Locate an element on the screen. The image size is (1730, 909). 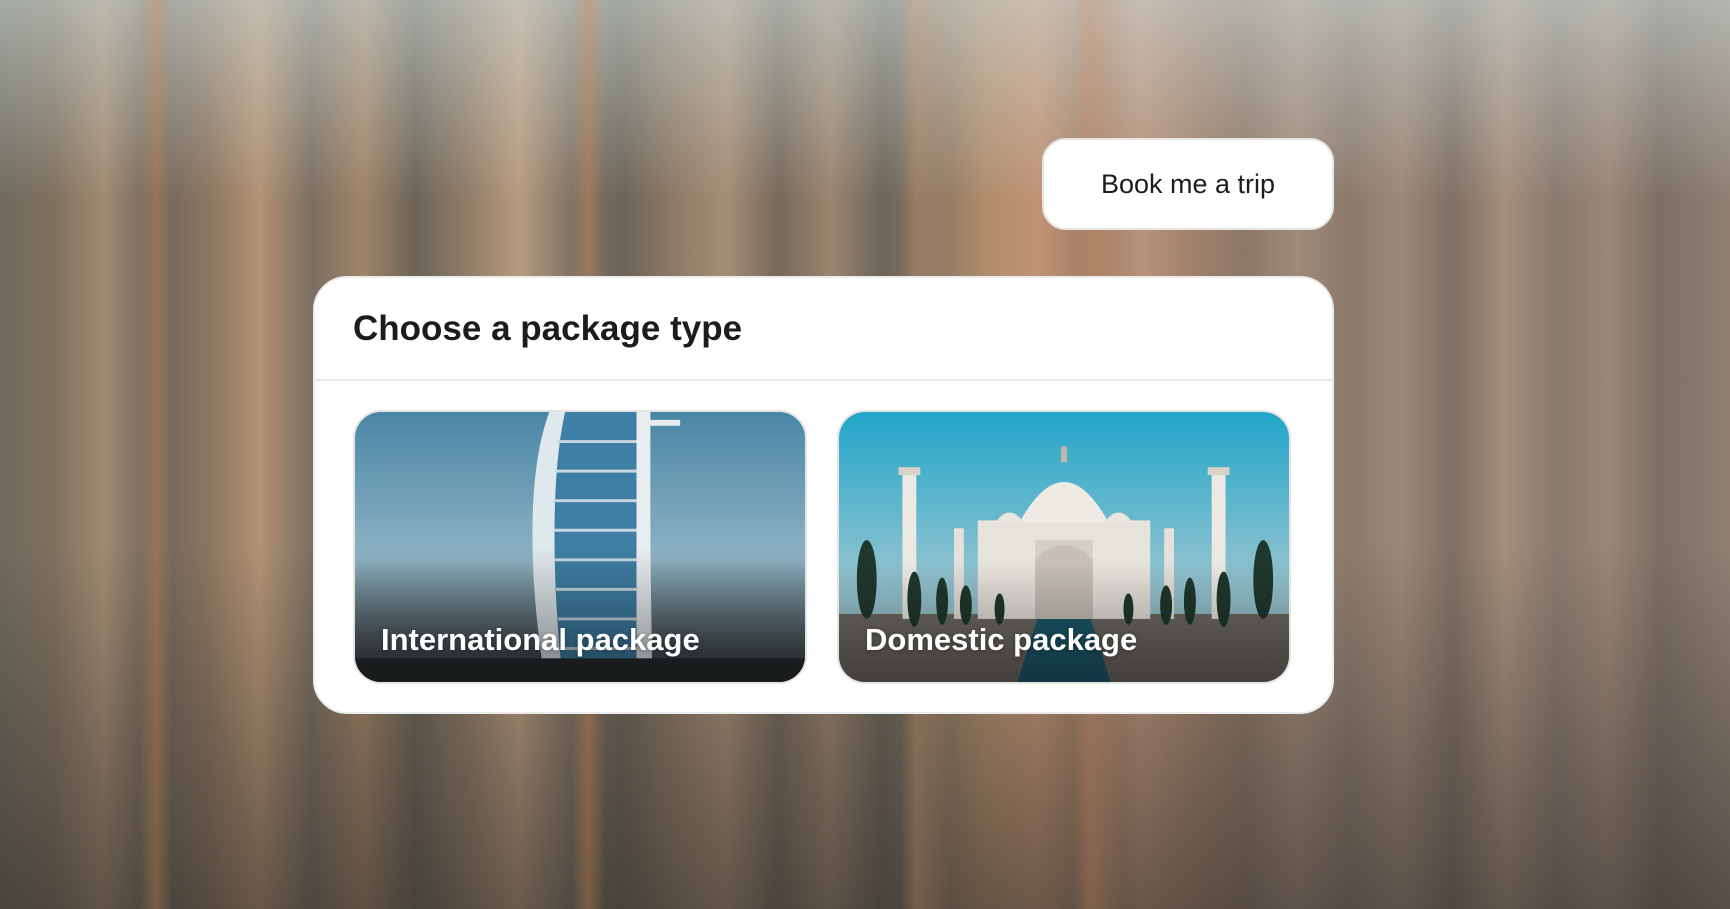
user-message-bubble: Book me a trip is located at coordinates (1188, 184).